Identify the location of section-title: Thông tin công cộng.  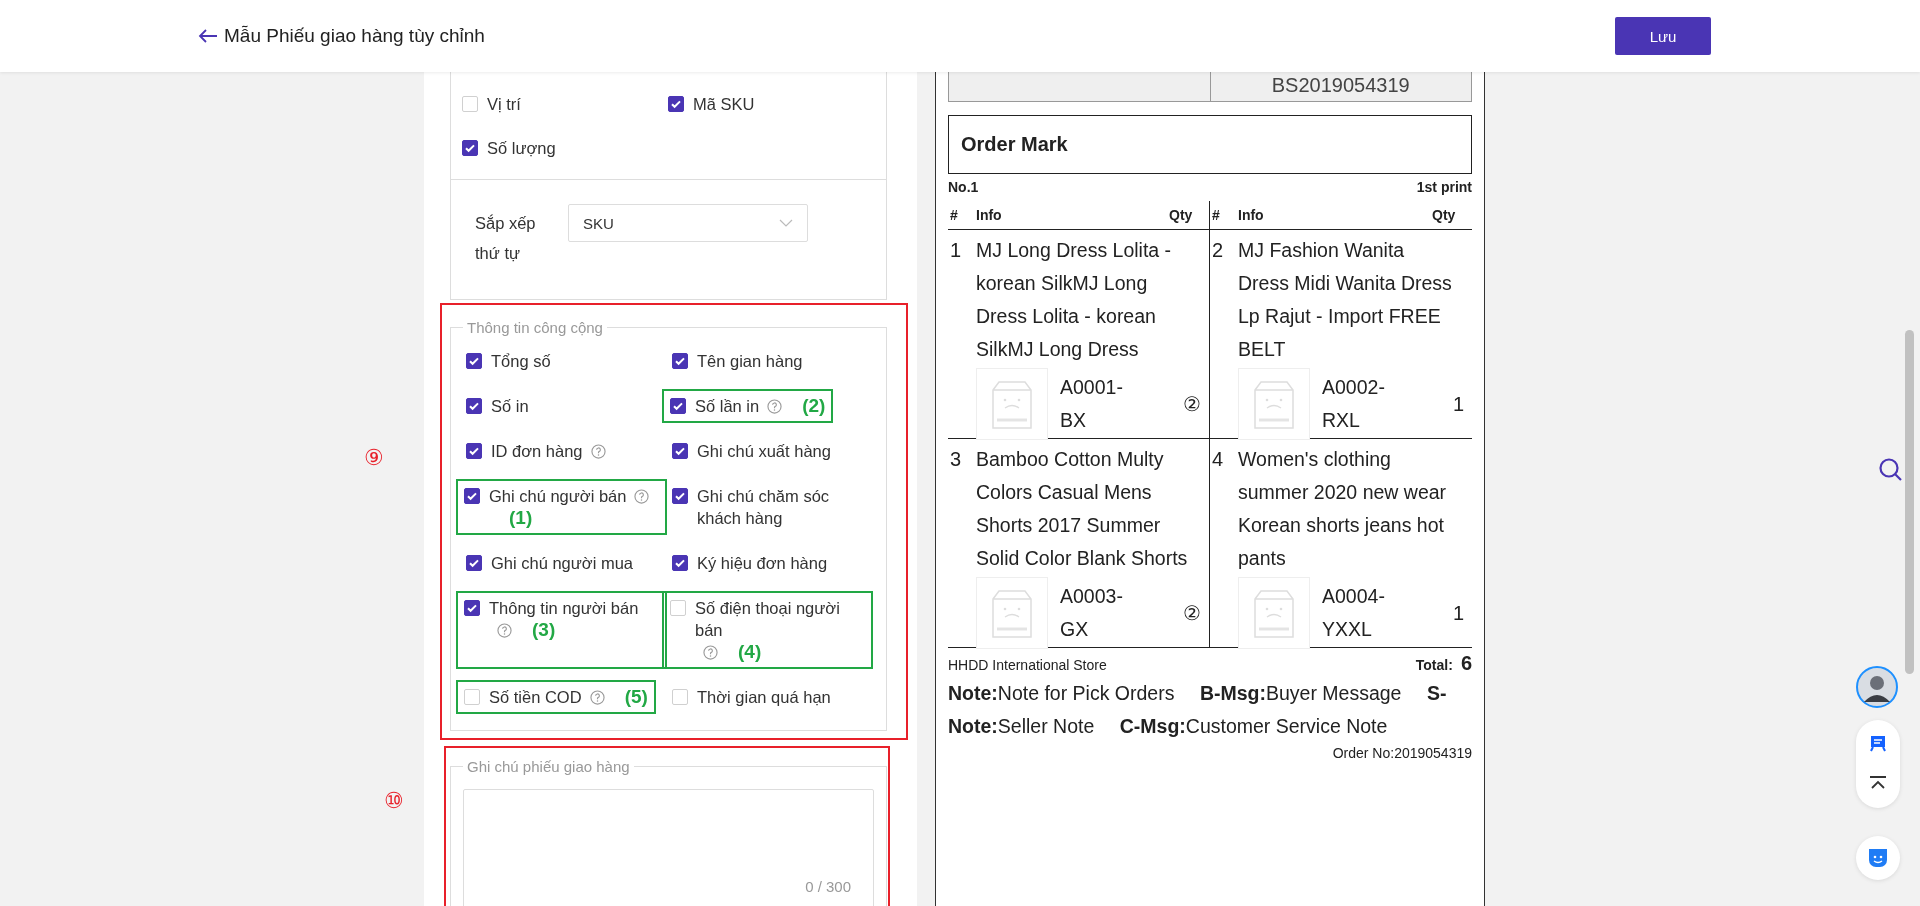
(535, 327).